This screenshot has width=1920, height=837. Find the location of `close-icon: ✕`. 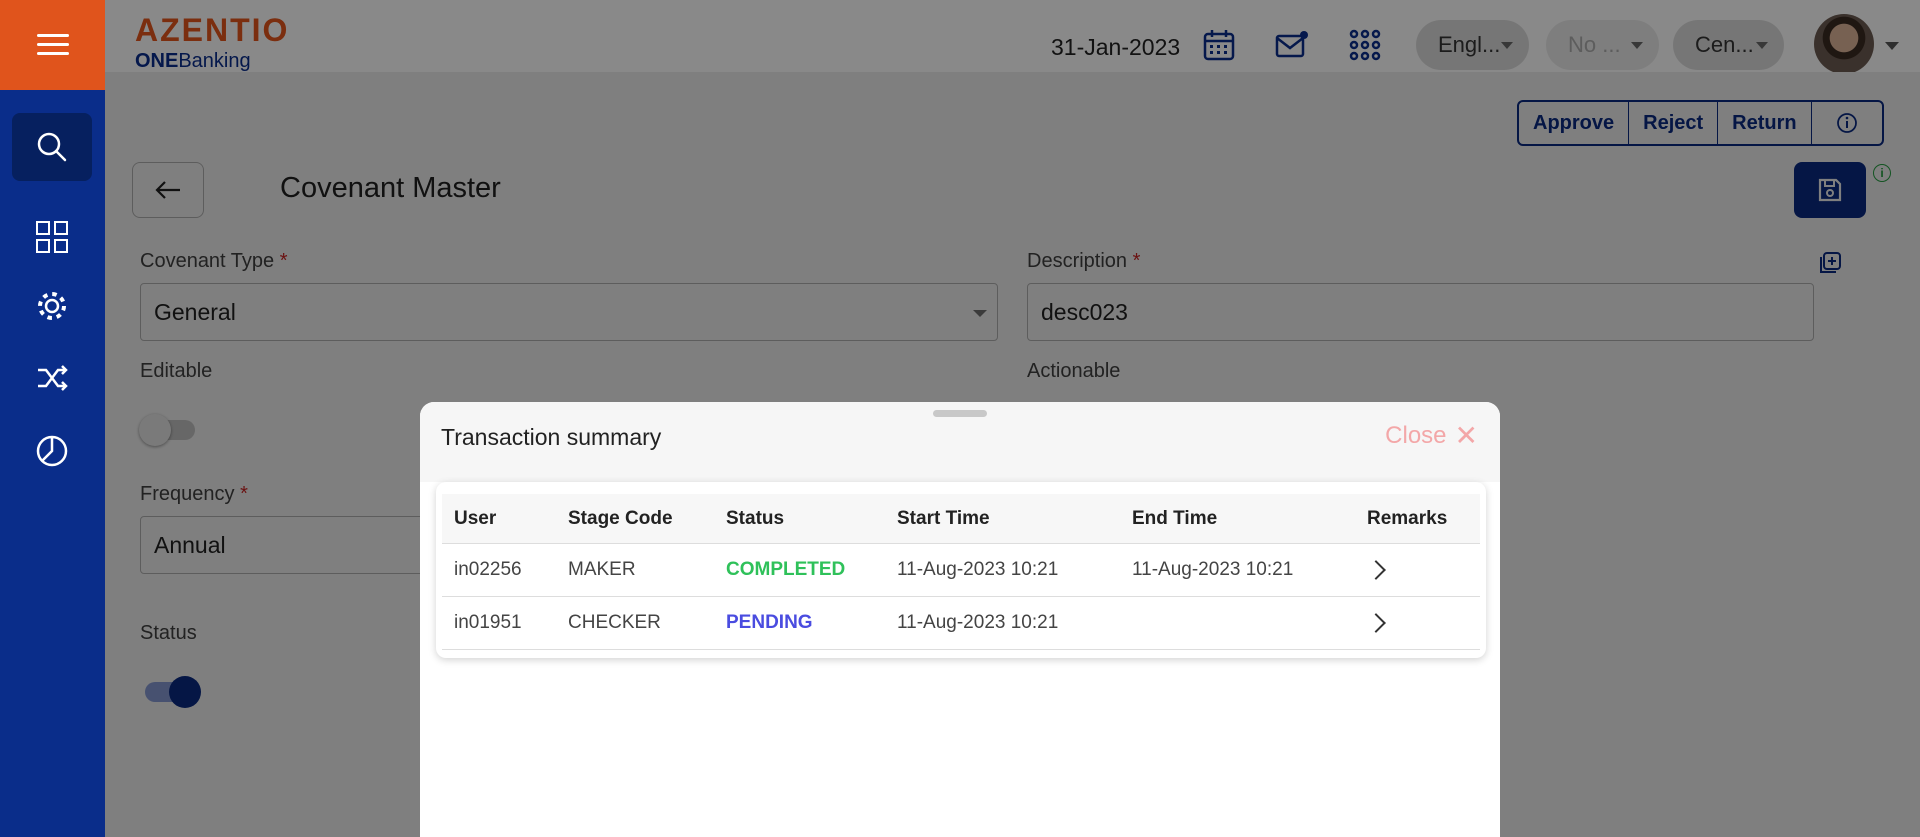

close-icon: ✕ is located at coordinates (1466, 435).